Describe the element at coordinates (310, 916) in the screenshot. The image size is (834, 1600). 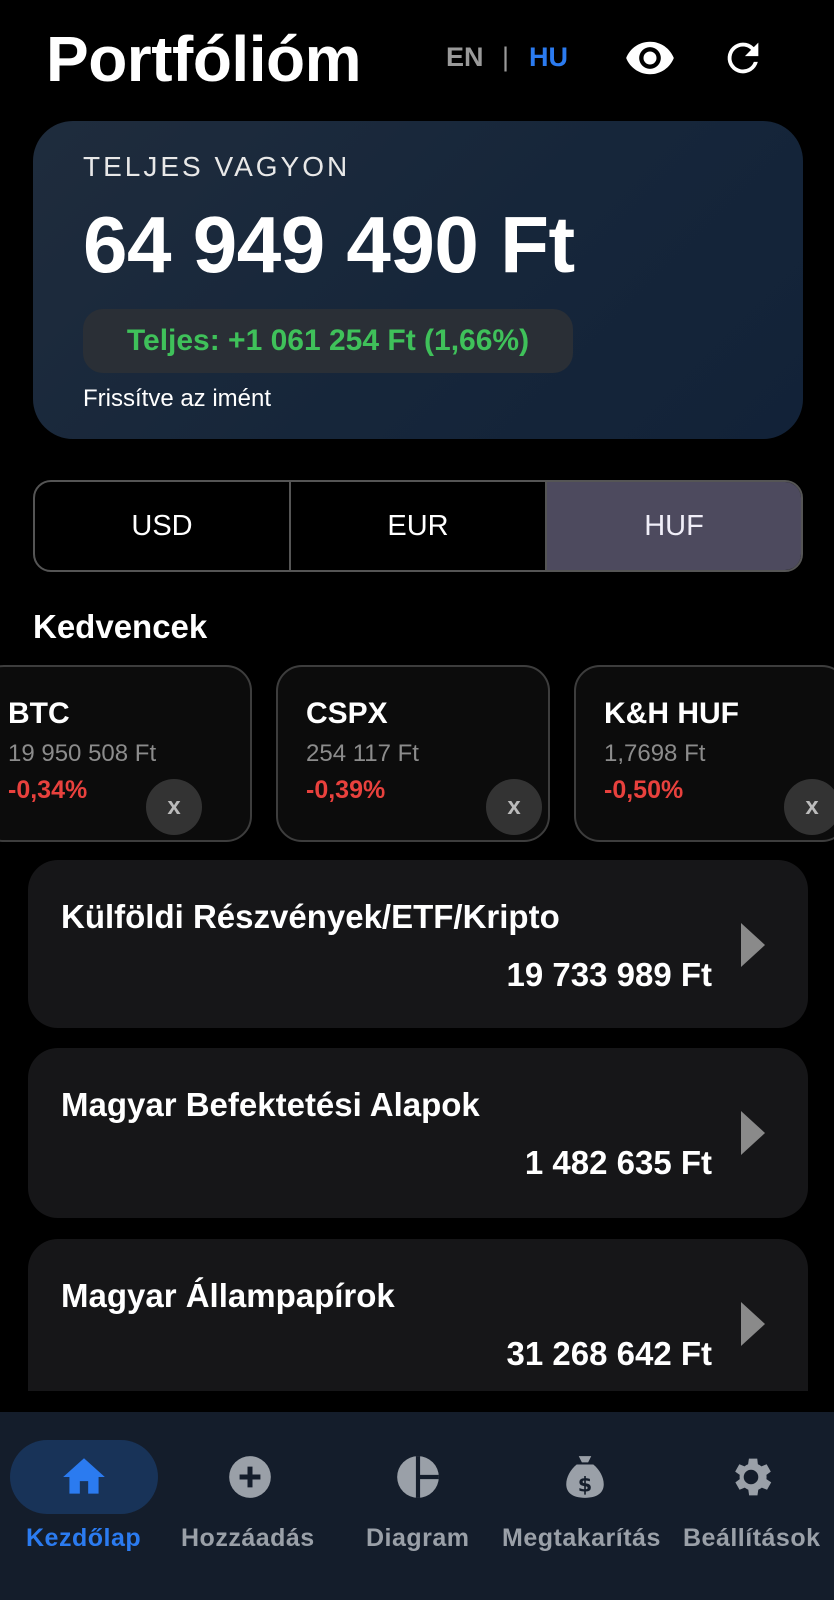
I see `category-name: Külföldi Részvények/ETF/Kripto` at that location.